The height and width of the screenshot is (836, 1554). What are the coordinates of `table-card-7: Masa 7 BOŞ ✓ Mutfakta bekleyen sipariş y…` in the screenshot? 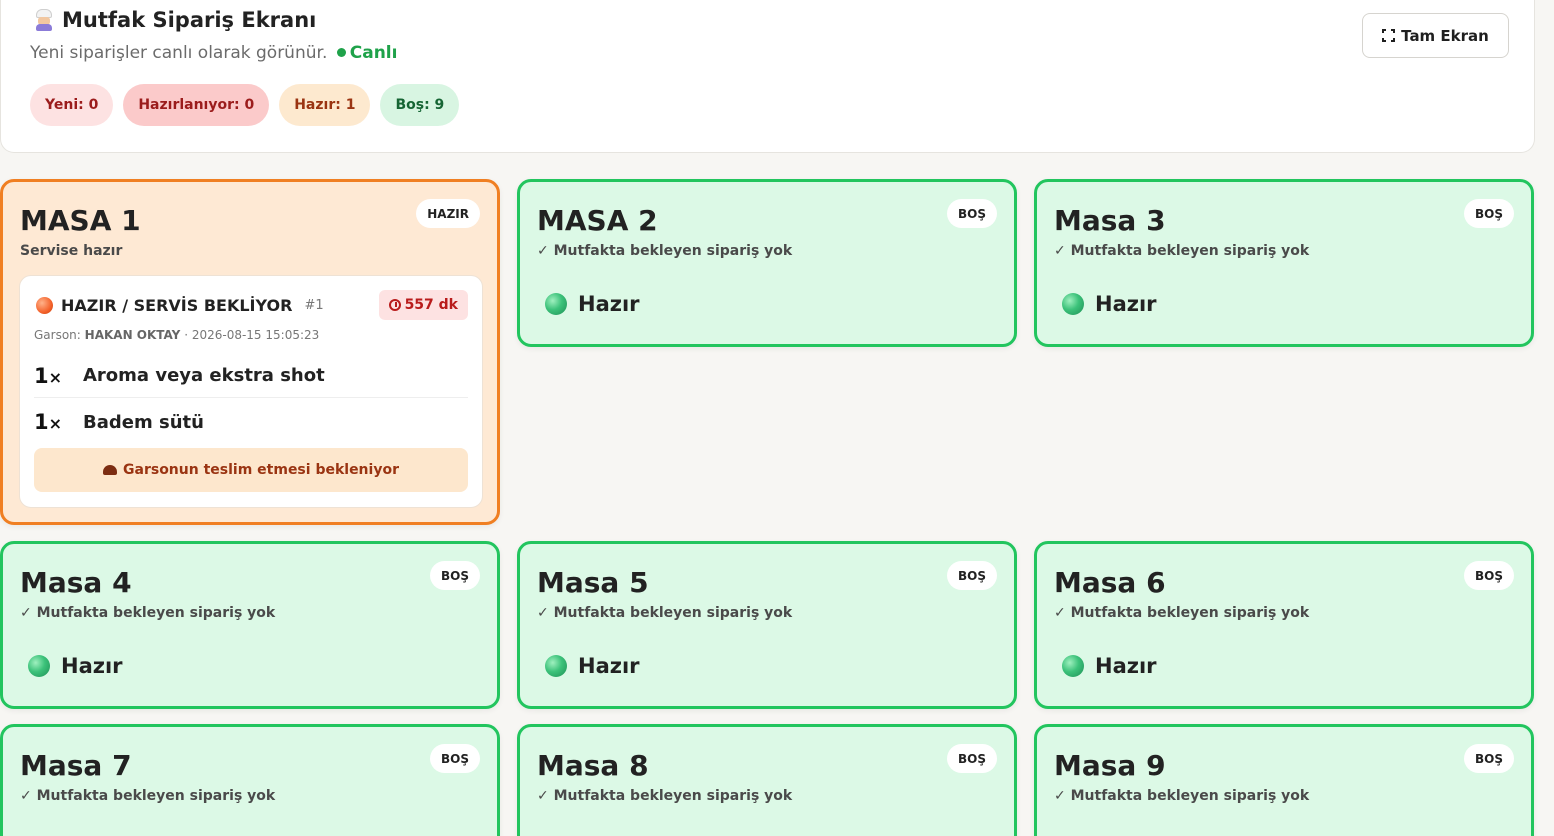 It's located at (250, 780).